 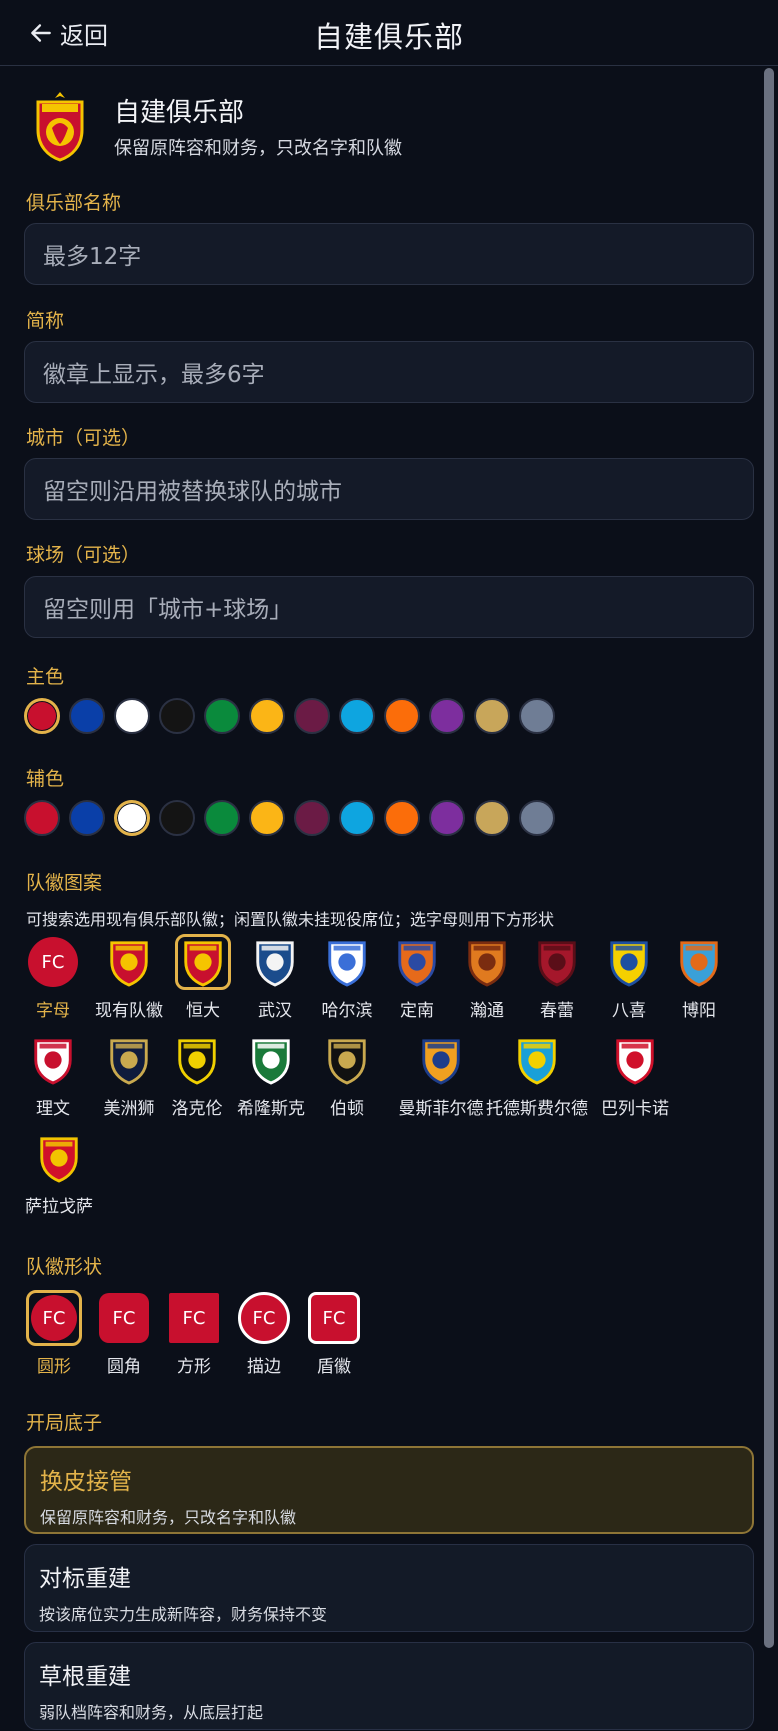 I want to click on start-option-desc: 按该席位实力生成新阵容，财务保持不变, so click(x=183, y=1614).